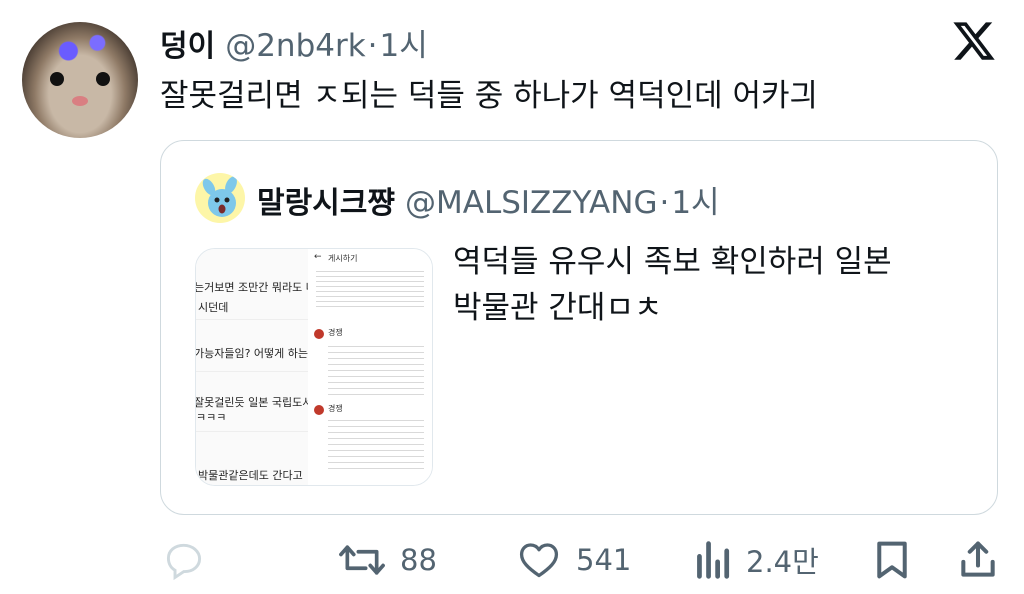 The image size is (1024, 594). Describe the element at coordinates (713, 560) in the screenshot. I see `views-icon` at that location.